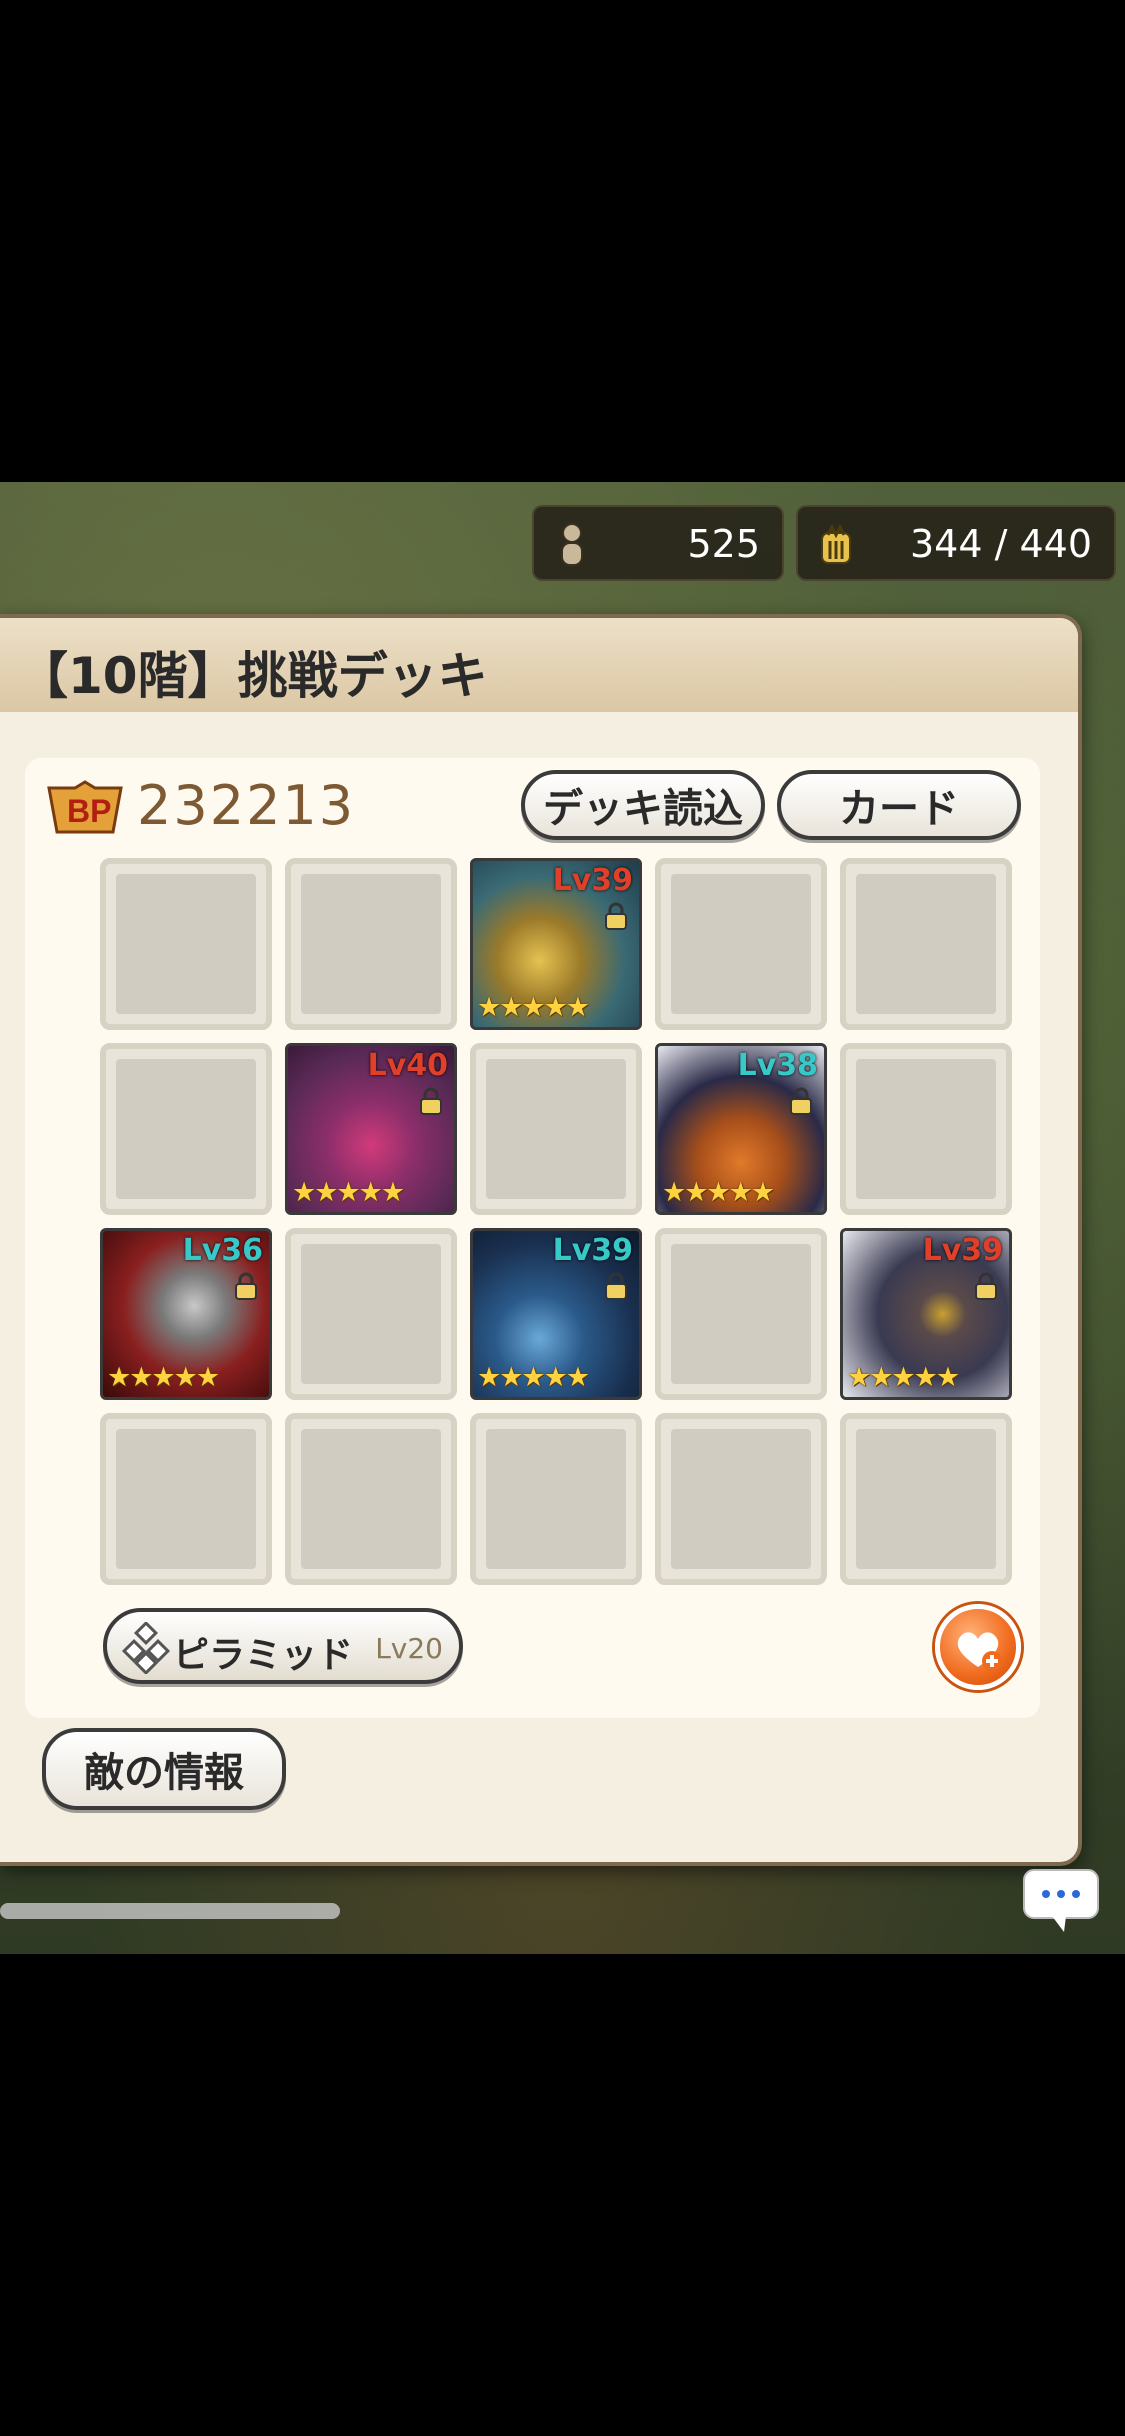 The image size is (1125, 2436). Describe the element at coordinates (246, 805) in the screenshot. I see `bp-value: 232213` at that location.